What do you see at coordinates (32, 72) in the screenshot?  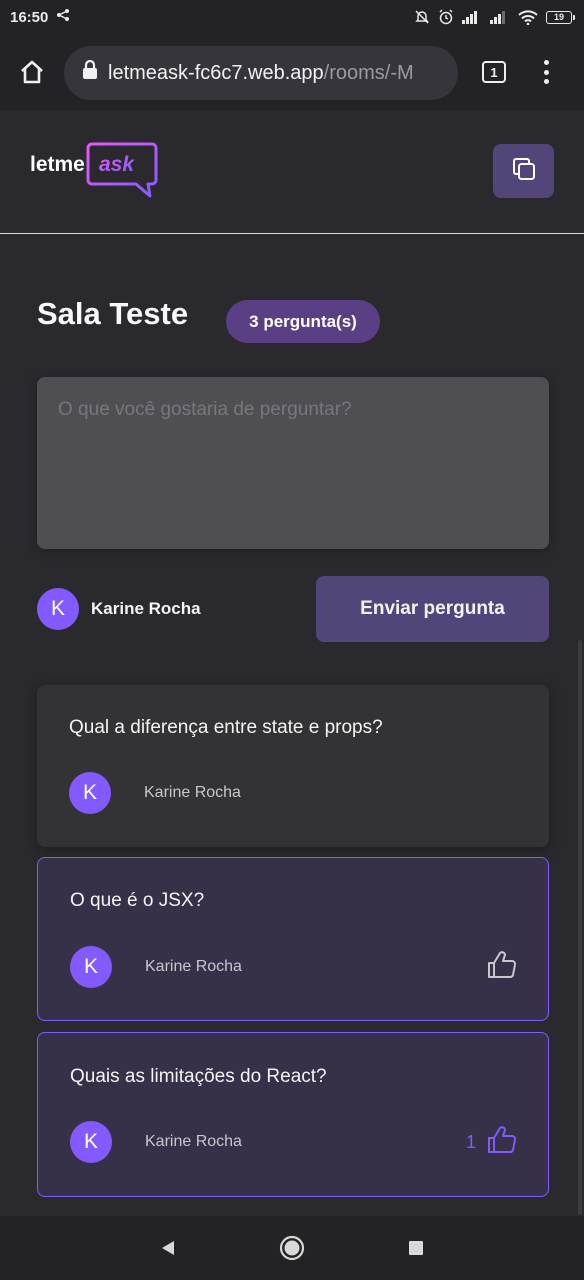 I see `home-icon` at bounding box center [32, 72].